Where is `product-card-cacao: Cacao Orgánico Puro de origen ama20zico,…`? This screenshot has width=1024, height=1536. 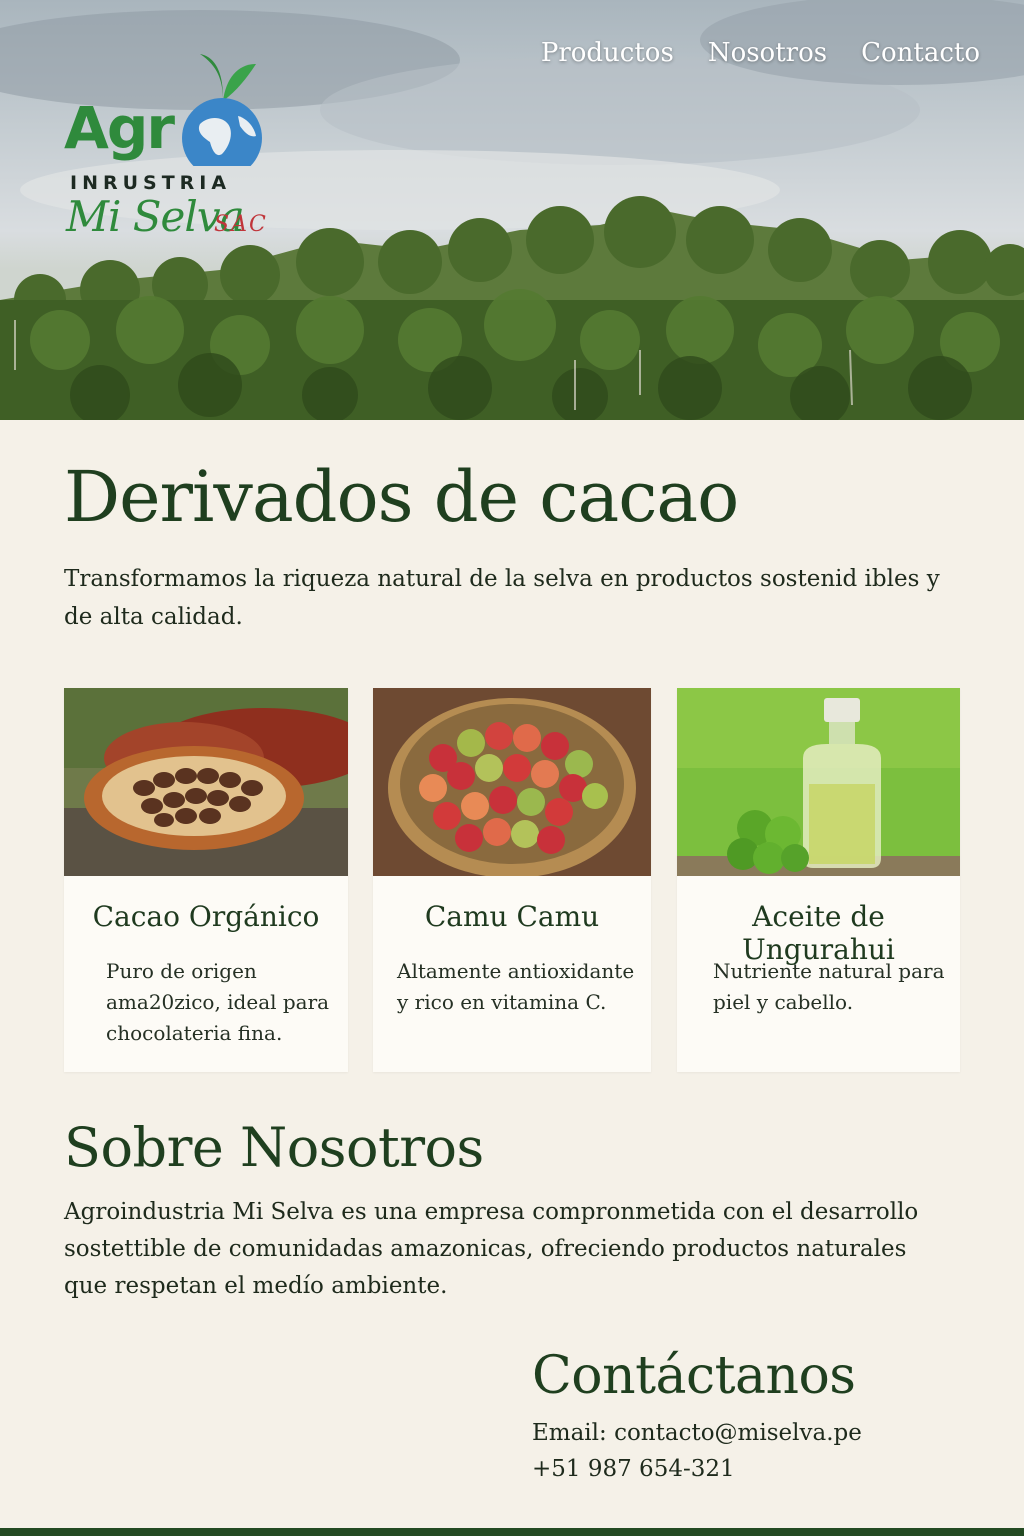 product-card-cacao: Cacao Orgánico Puro de origen ama20zico,… is located at coordinates (206, 880).